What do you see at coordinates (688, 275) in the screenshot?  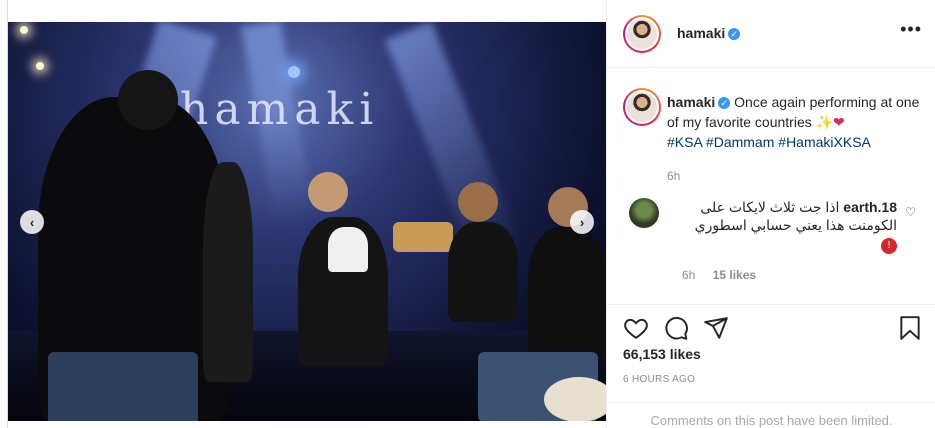 I see `comment-time: 6h` at bounding box center [688, 275].